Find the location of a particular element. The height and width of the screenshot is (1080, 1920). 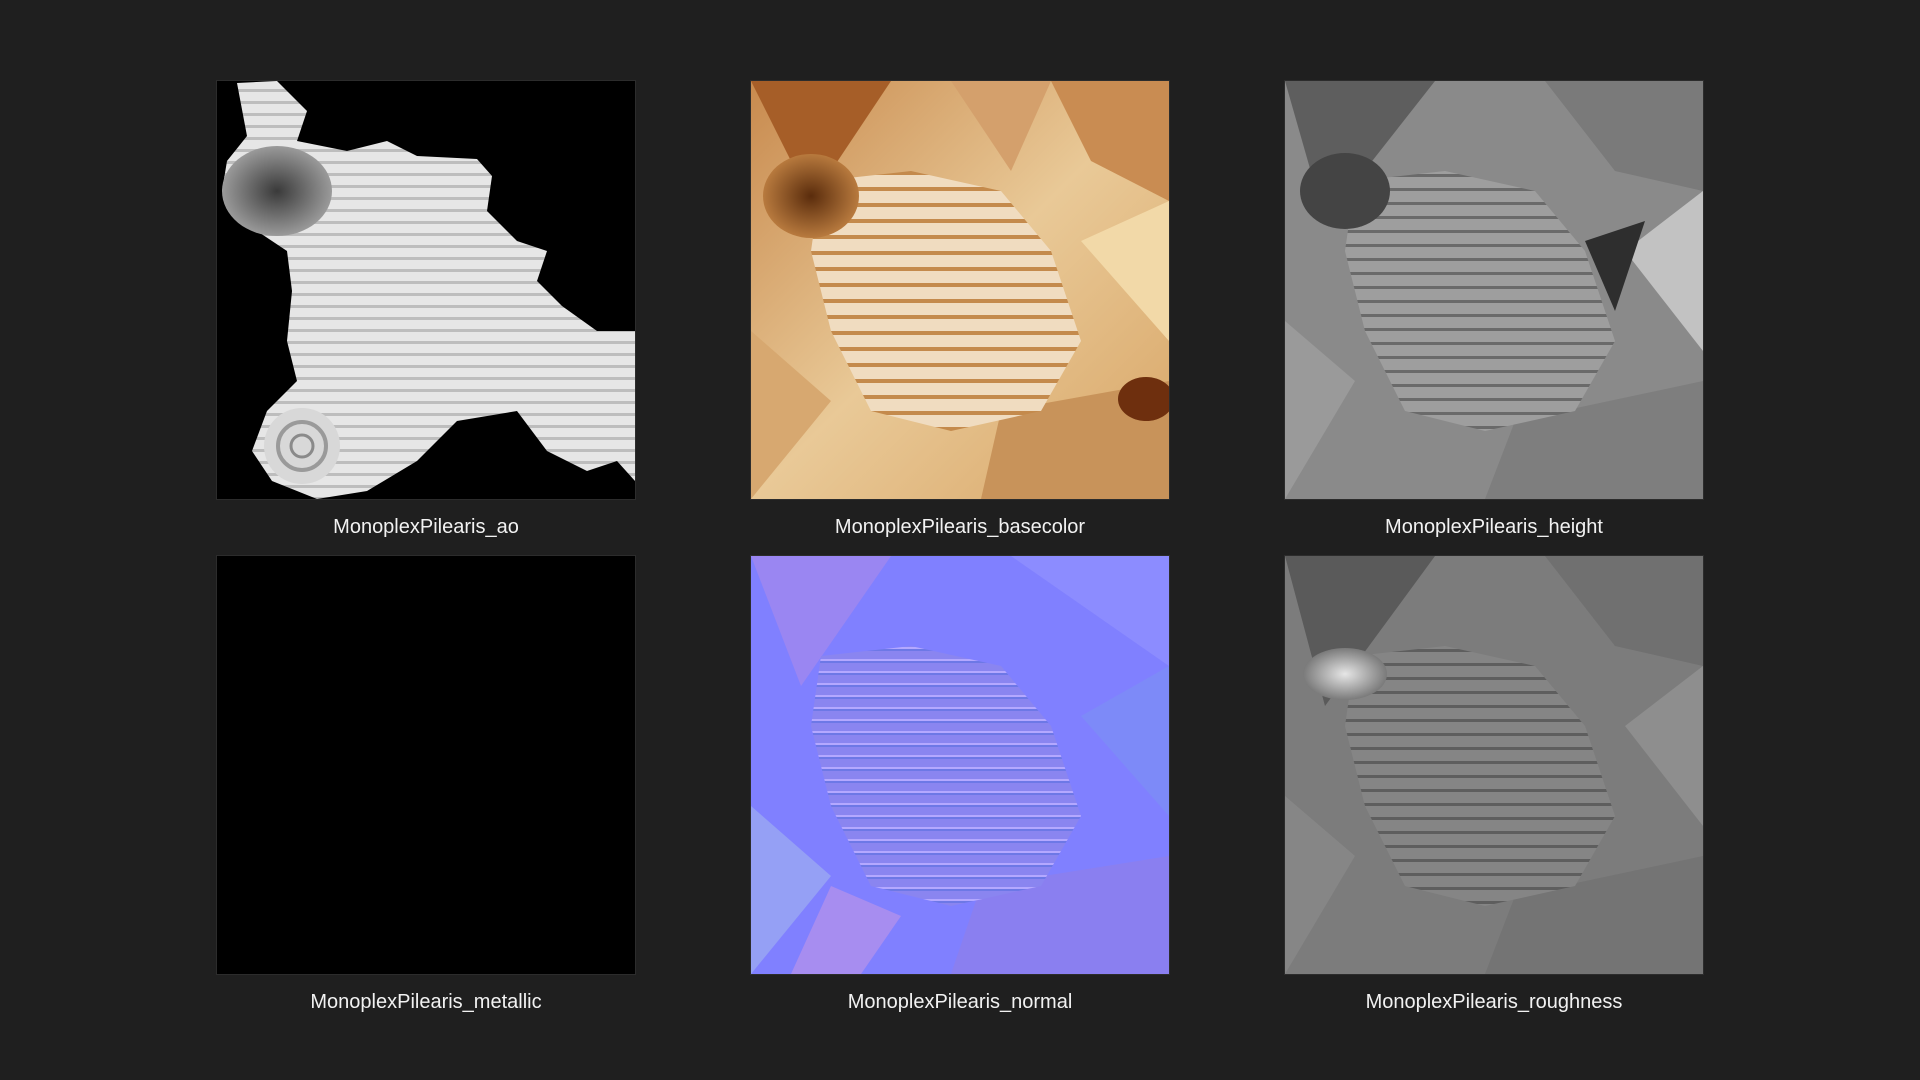

file-name-label: MonoplexPilearis_normal is located at coordinates (960, 1002).